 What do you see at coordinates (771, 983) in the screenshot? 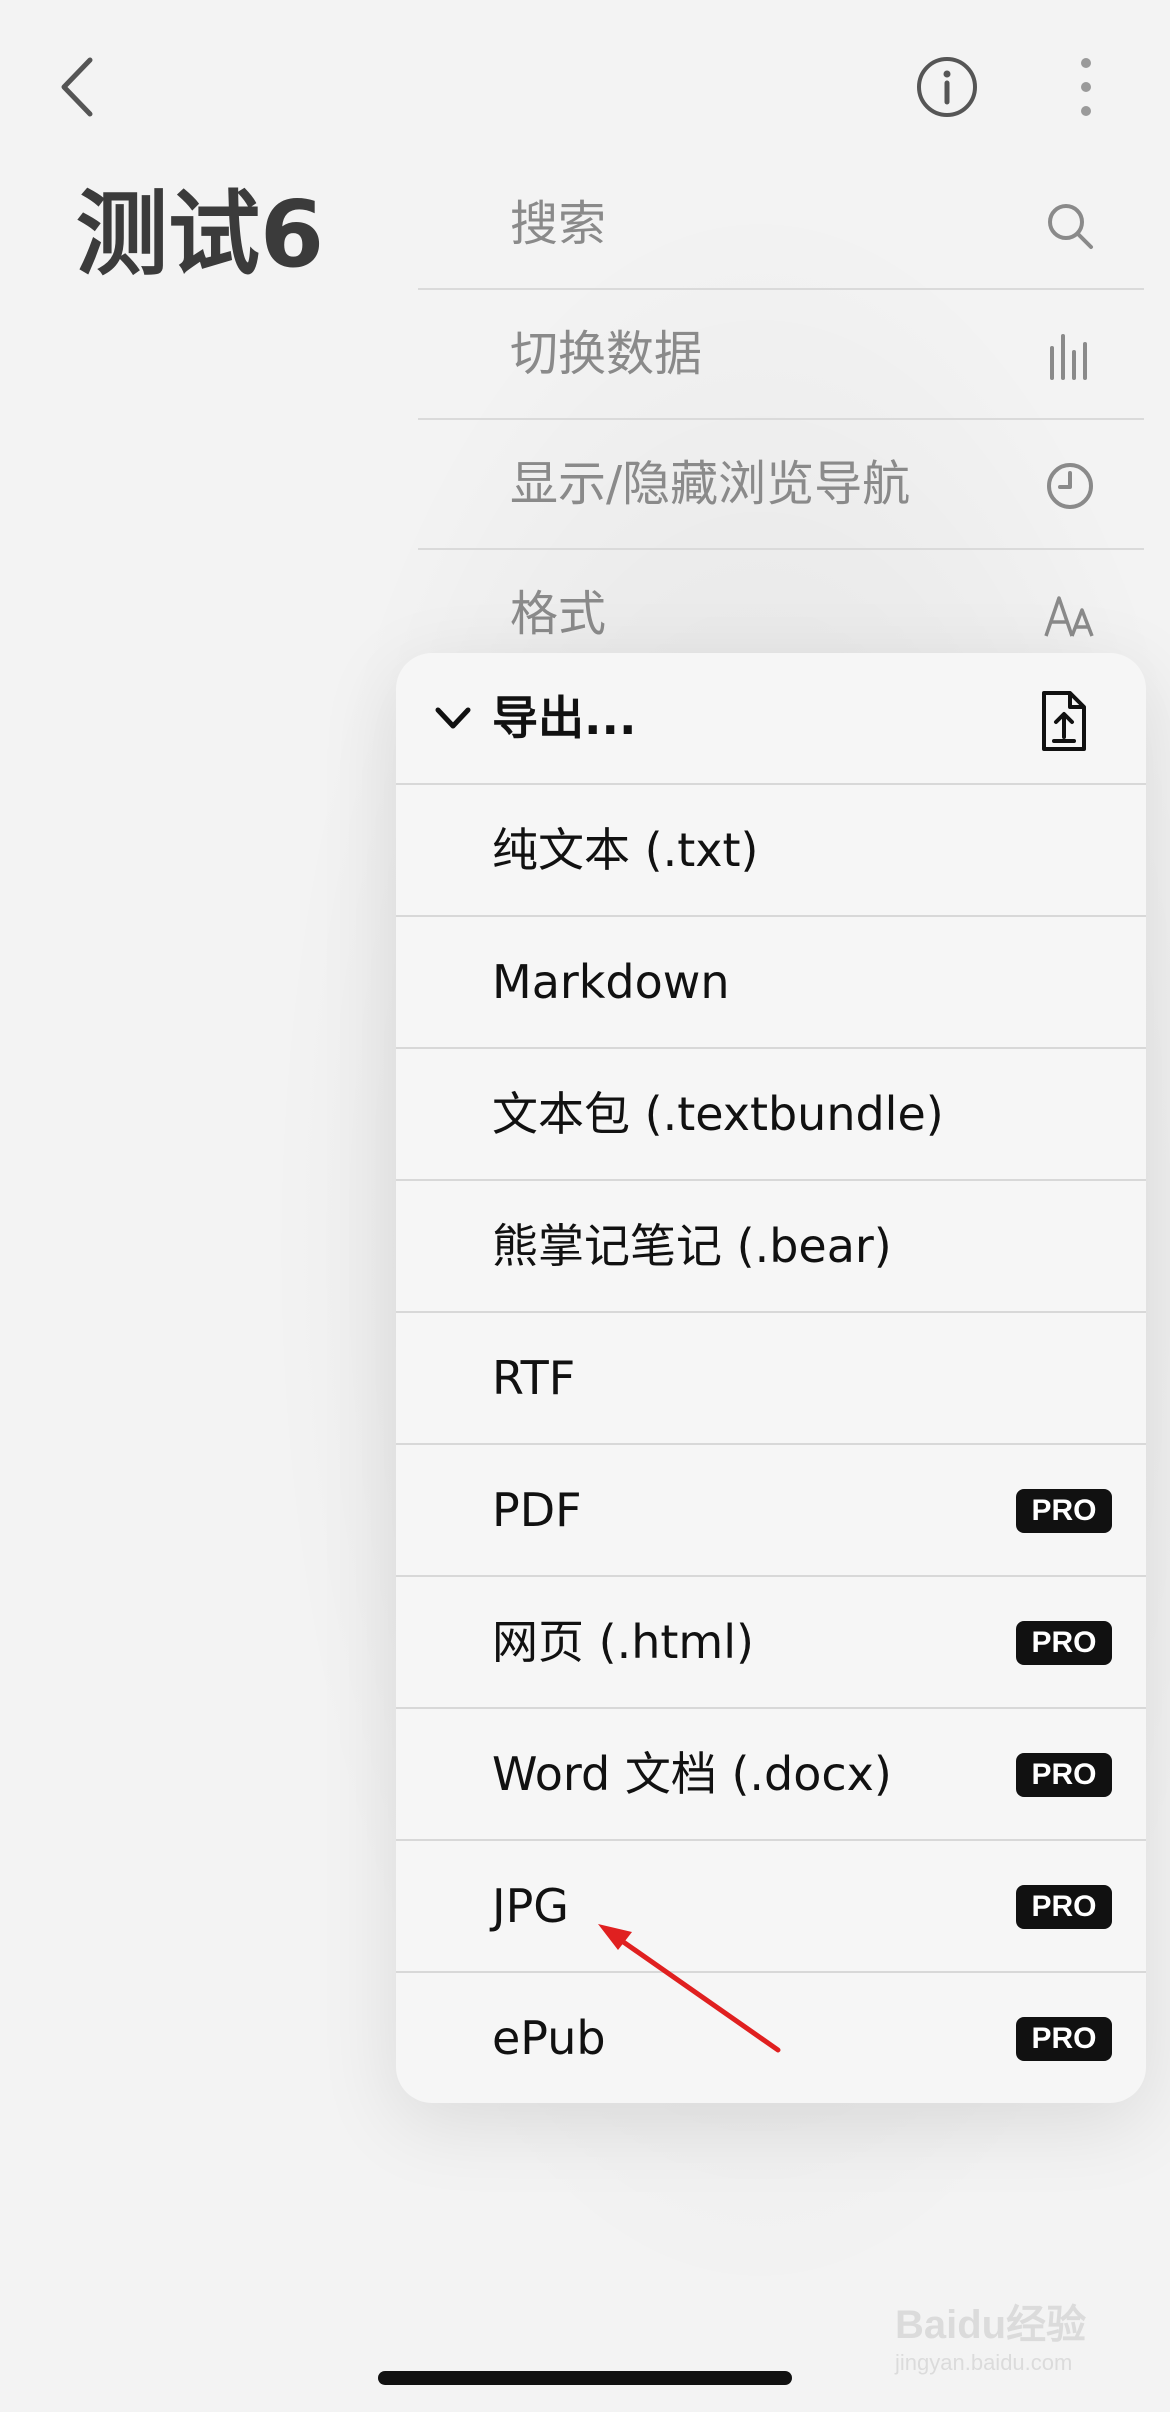
I see `export-item-markdown: Markdown` at bounding box center [771, 983].